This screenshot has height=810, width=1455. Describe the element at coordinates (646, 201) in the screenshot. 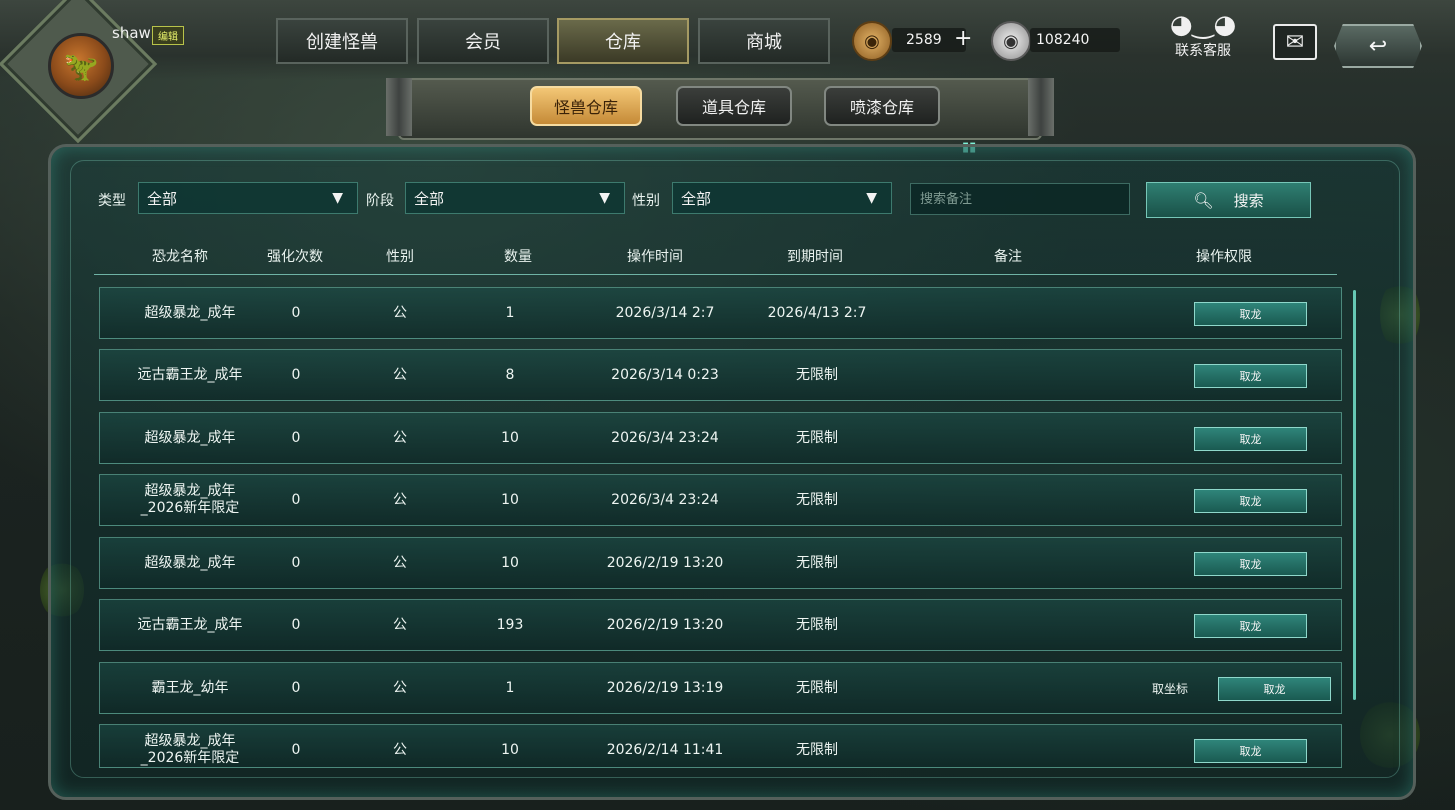

I see `gender-filter-label: 性别` at that location.